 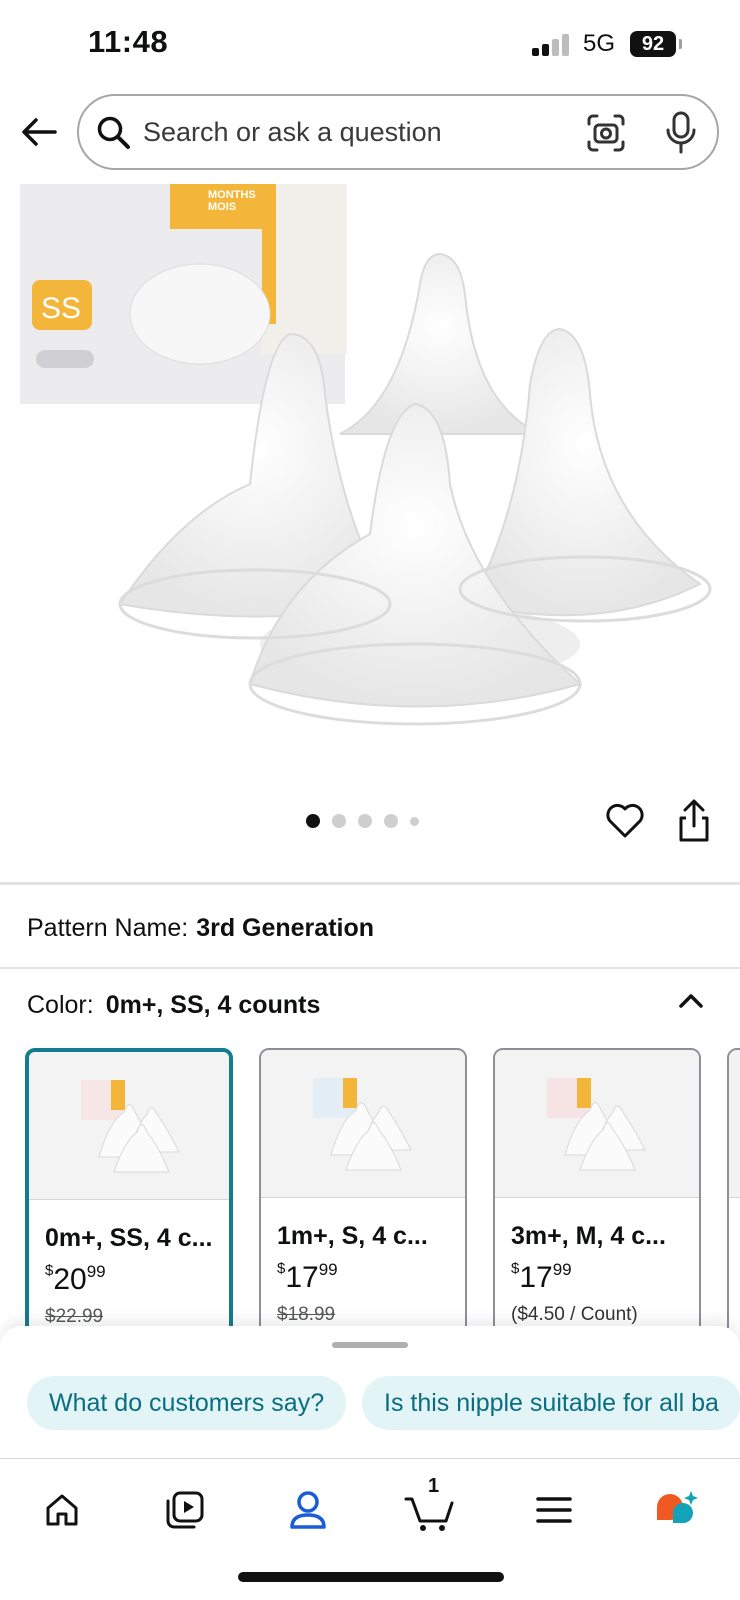 I want to click on menu-icon, so click(x=554, y=1510).